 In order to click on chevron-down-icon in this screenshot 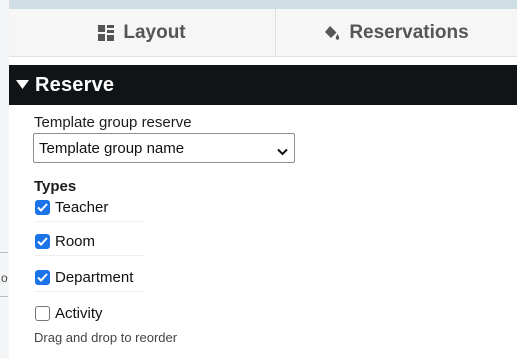, I will do `click(282, 151)`.